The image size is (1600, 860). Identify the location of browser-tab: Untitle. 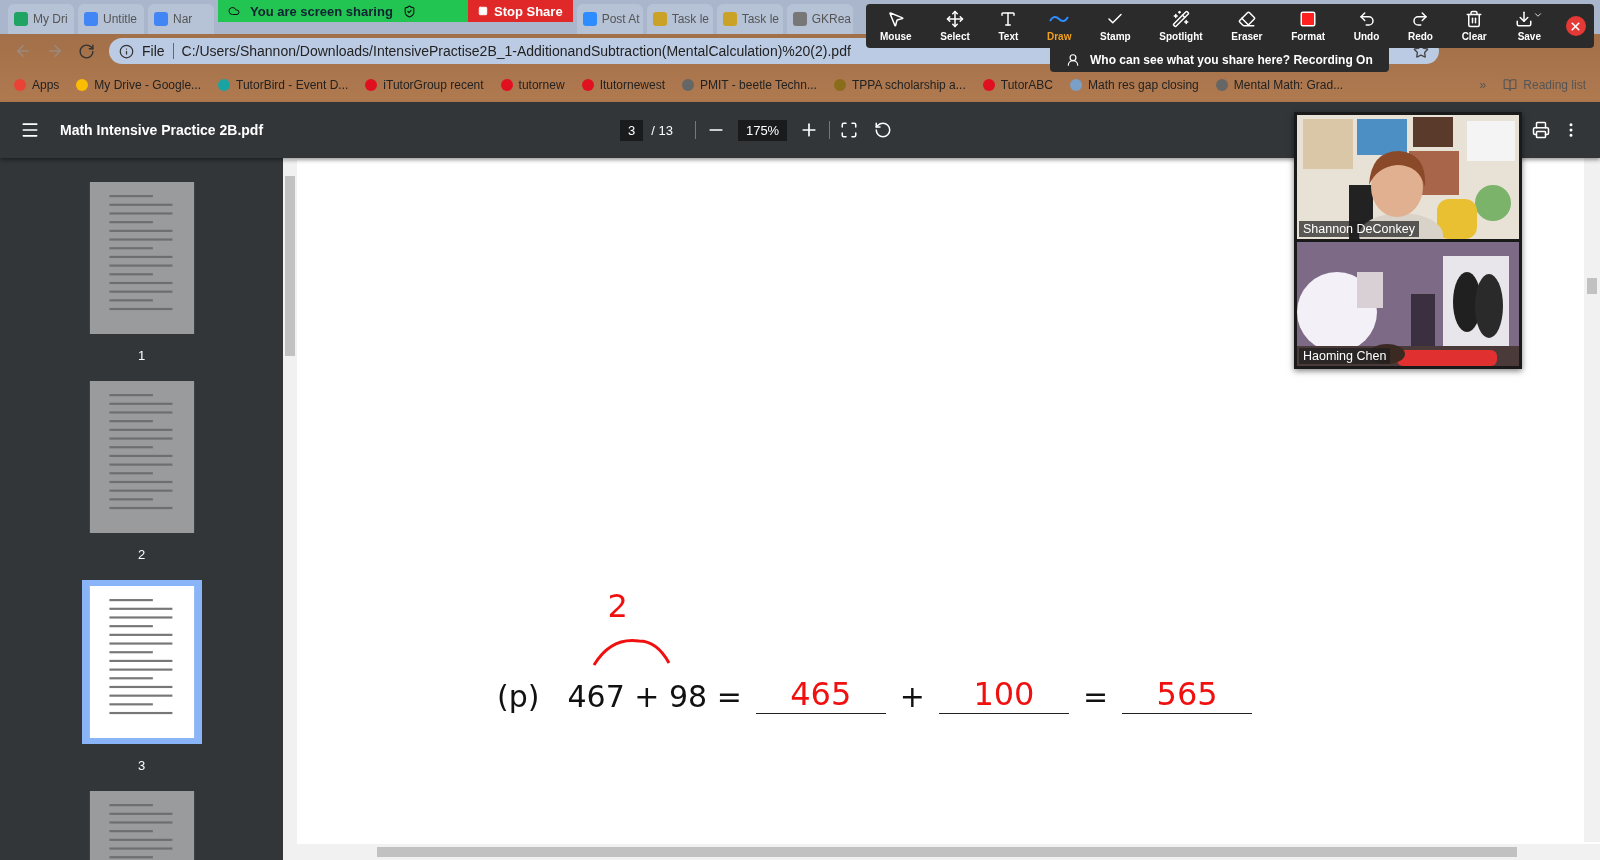
(111, 19).